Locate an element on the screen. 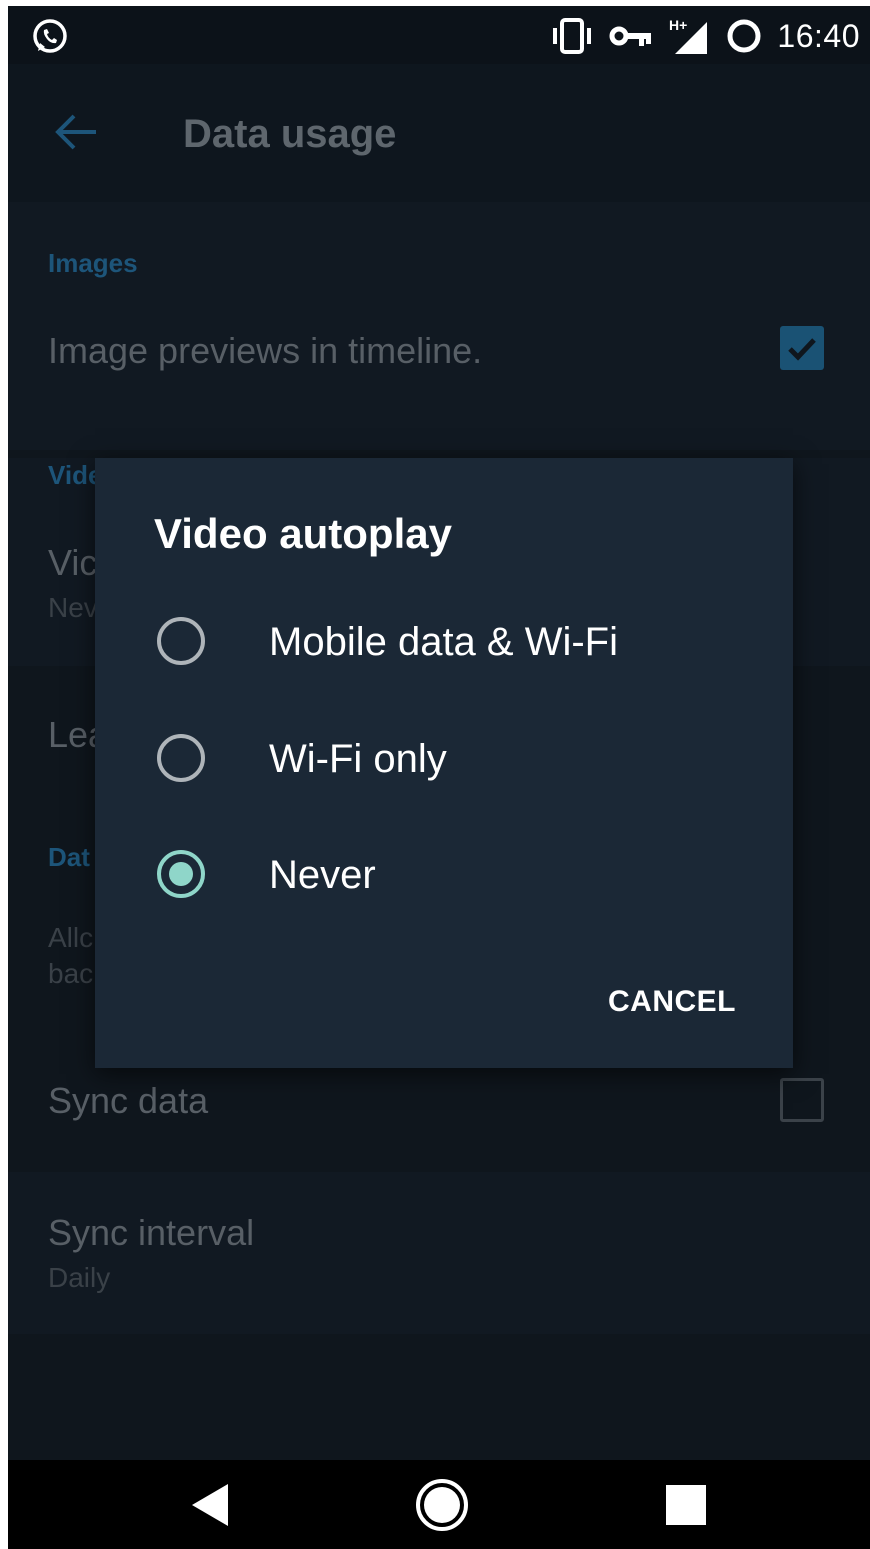 This screenshot has height=1549, width=870. option-label: Mobile data & Wi-Fi is located at coordinates (443, 642).